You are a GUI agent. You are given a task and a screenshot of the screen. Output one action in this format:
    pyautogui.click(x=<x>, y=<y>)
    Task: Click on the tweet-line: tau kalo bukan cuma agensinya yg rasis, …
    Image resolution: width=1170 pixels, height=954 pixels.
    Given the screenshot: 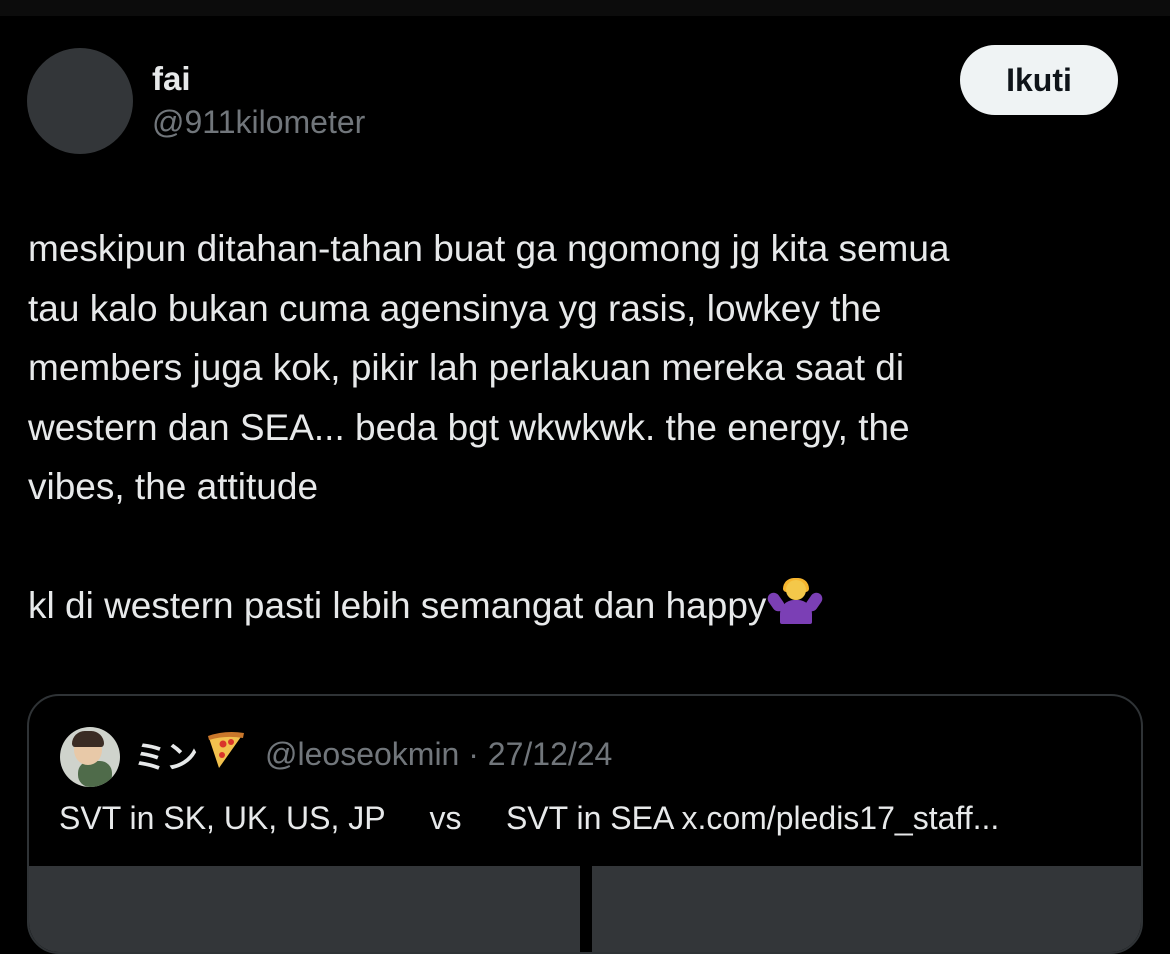 What is the action you would take?
    pyautogui.click(x=455, y=308)
    